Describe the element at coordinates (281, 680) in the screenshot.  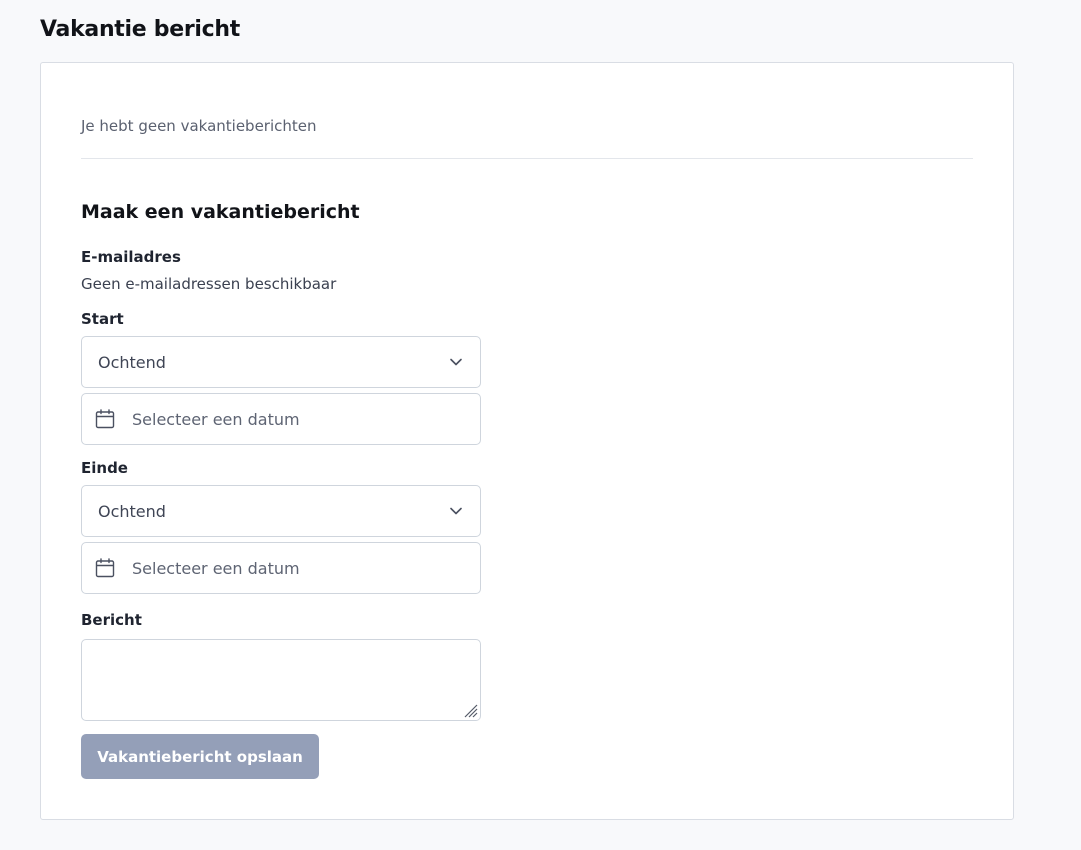
I see `message-textarea` at that location.